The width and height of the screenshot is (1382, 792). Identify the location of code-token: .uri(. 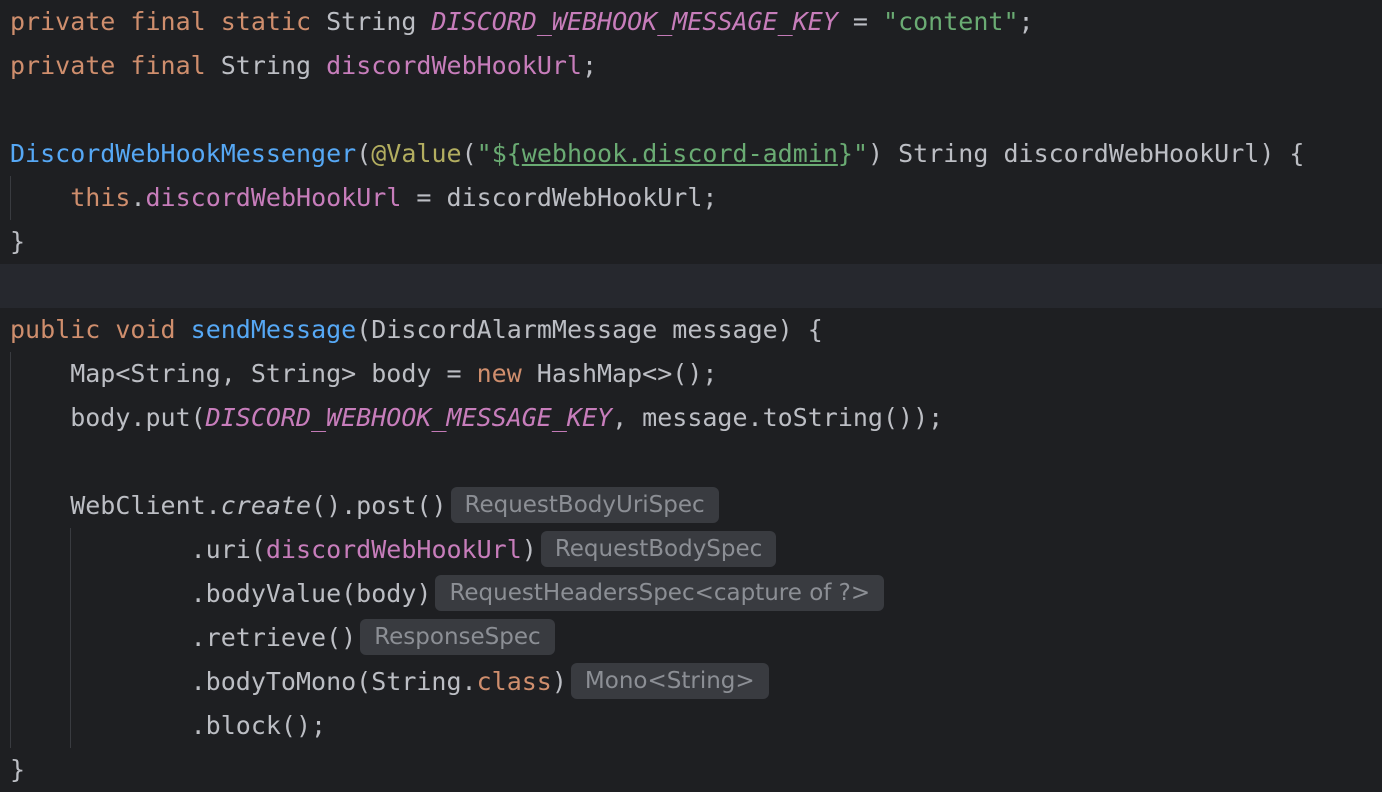
(138, 549).